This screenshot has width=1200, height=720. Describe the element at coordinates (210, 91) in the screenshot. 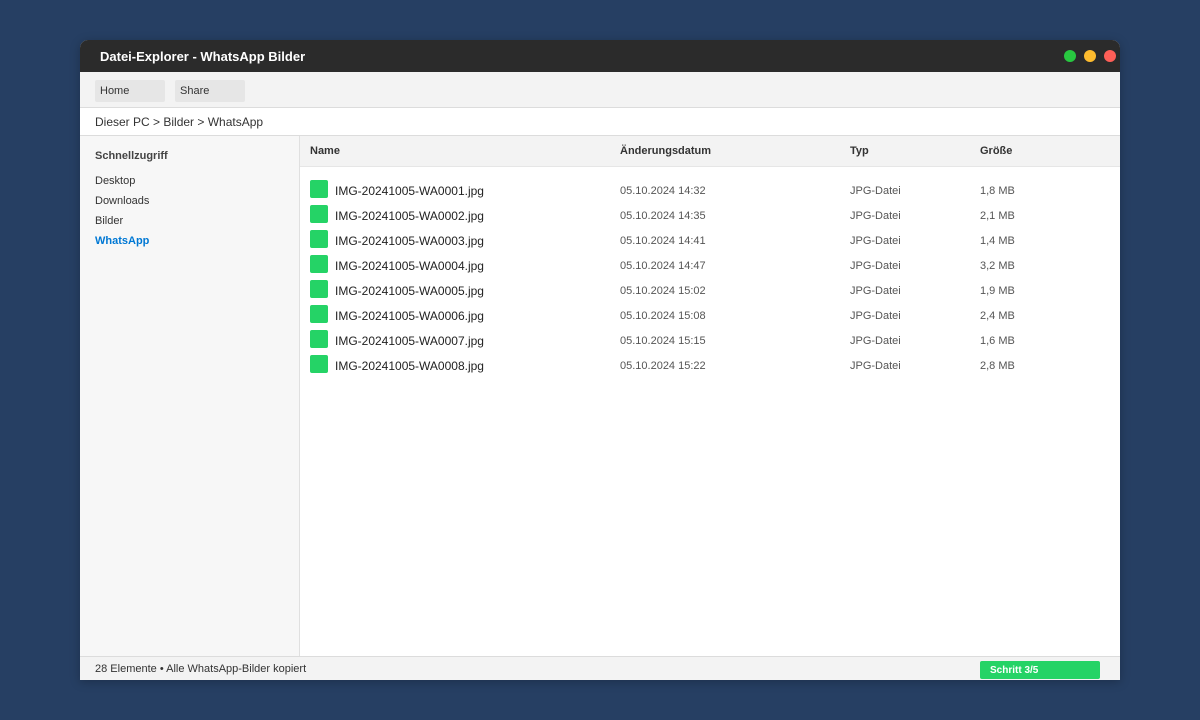

I see `share-button: Share` at that location.